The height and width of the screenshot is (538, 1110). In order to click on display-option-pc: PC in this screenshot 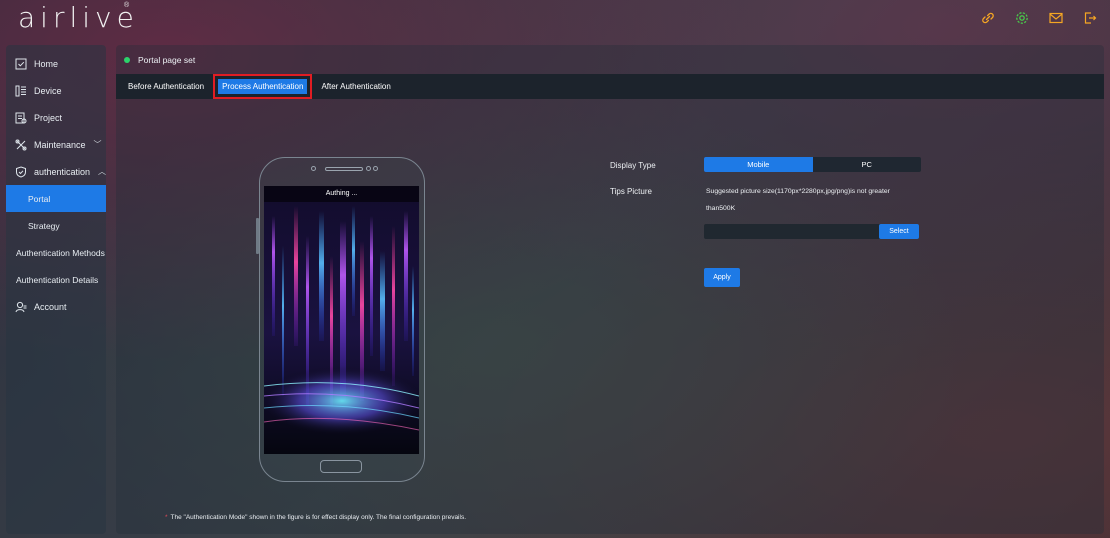, I will do `click(866, 164)`.